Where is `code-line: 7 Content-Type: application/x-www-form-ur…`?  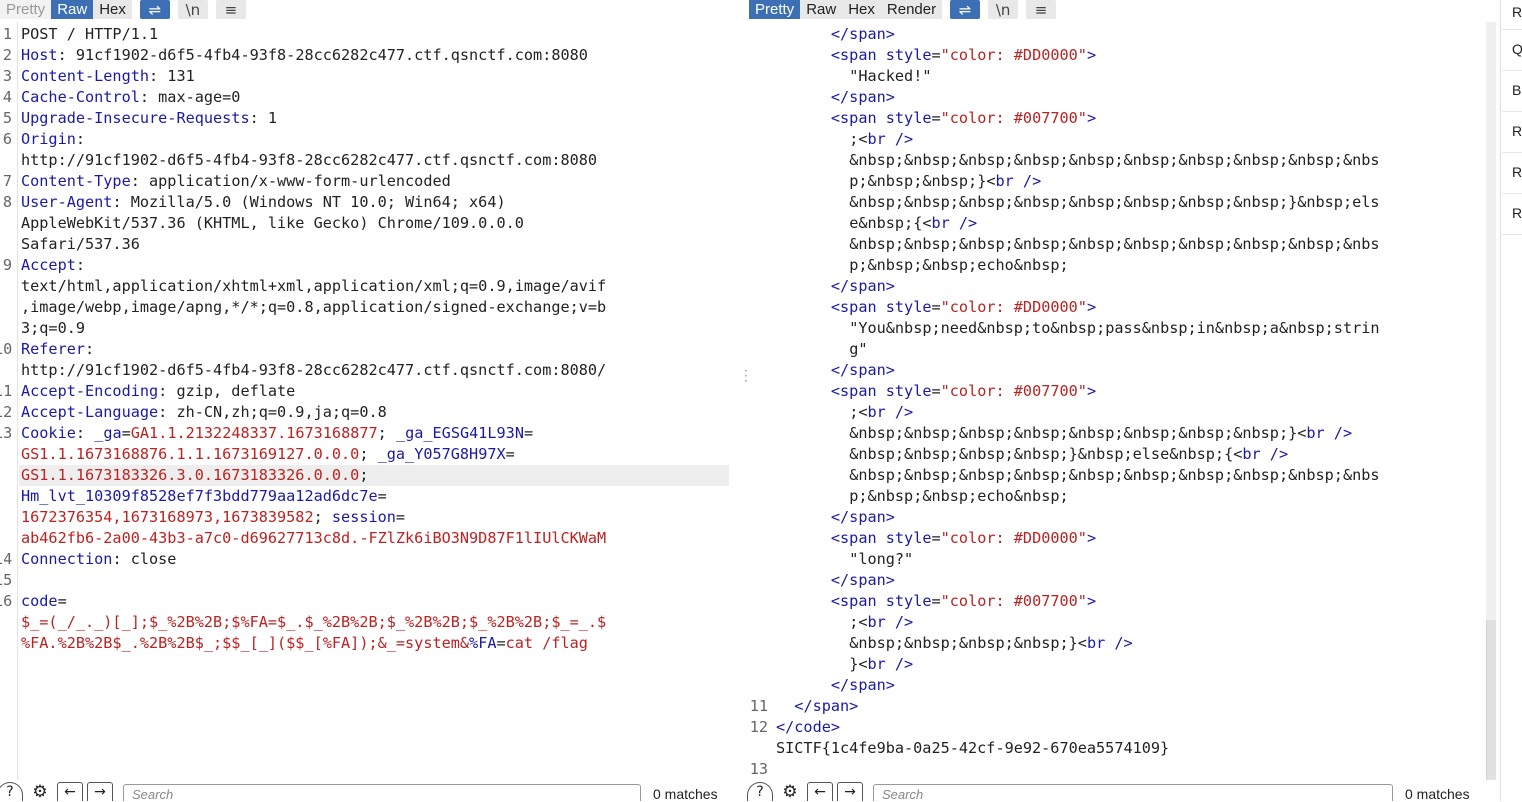
code-line: 7 Content-Type: application/x-www-form-ur… is located at coordinates (366, 181).